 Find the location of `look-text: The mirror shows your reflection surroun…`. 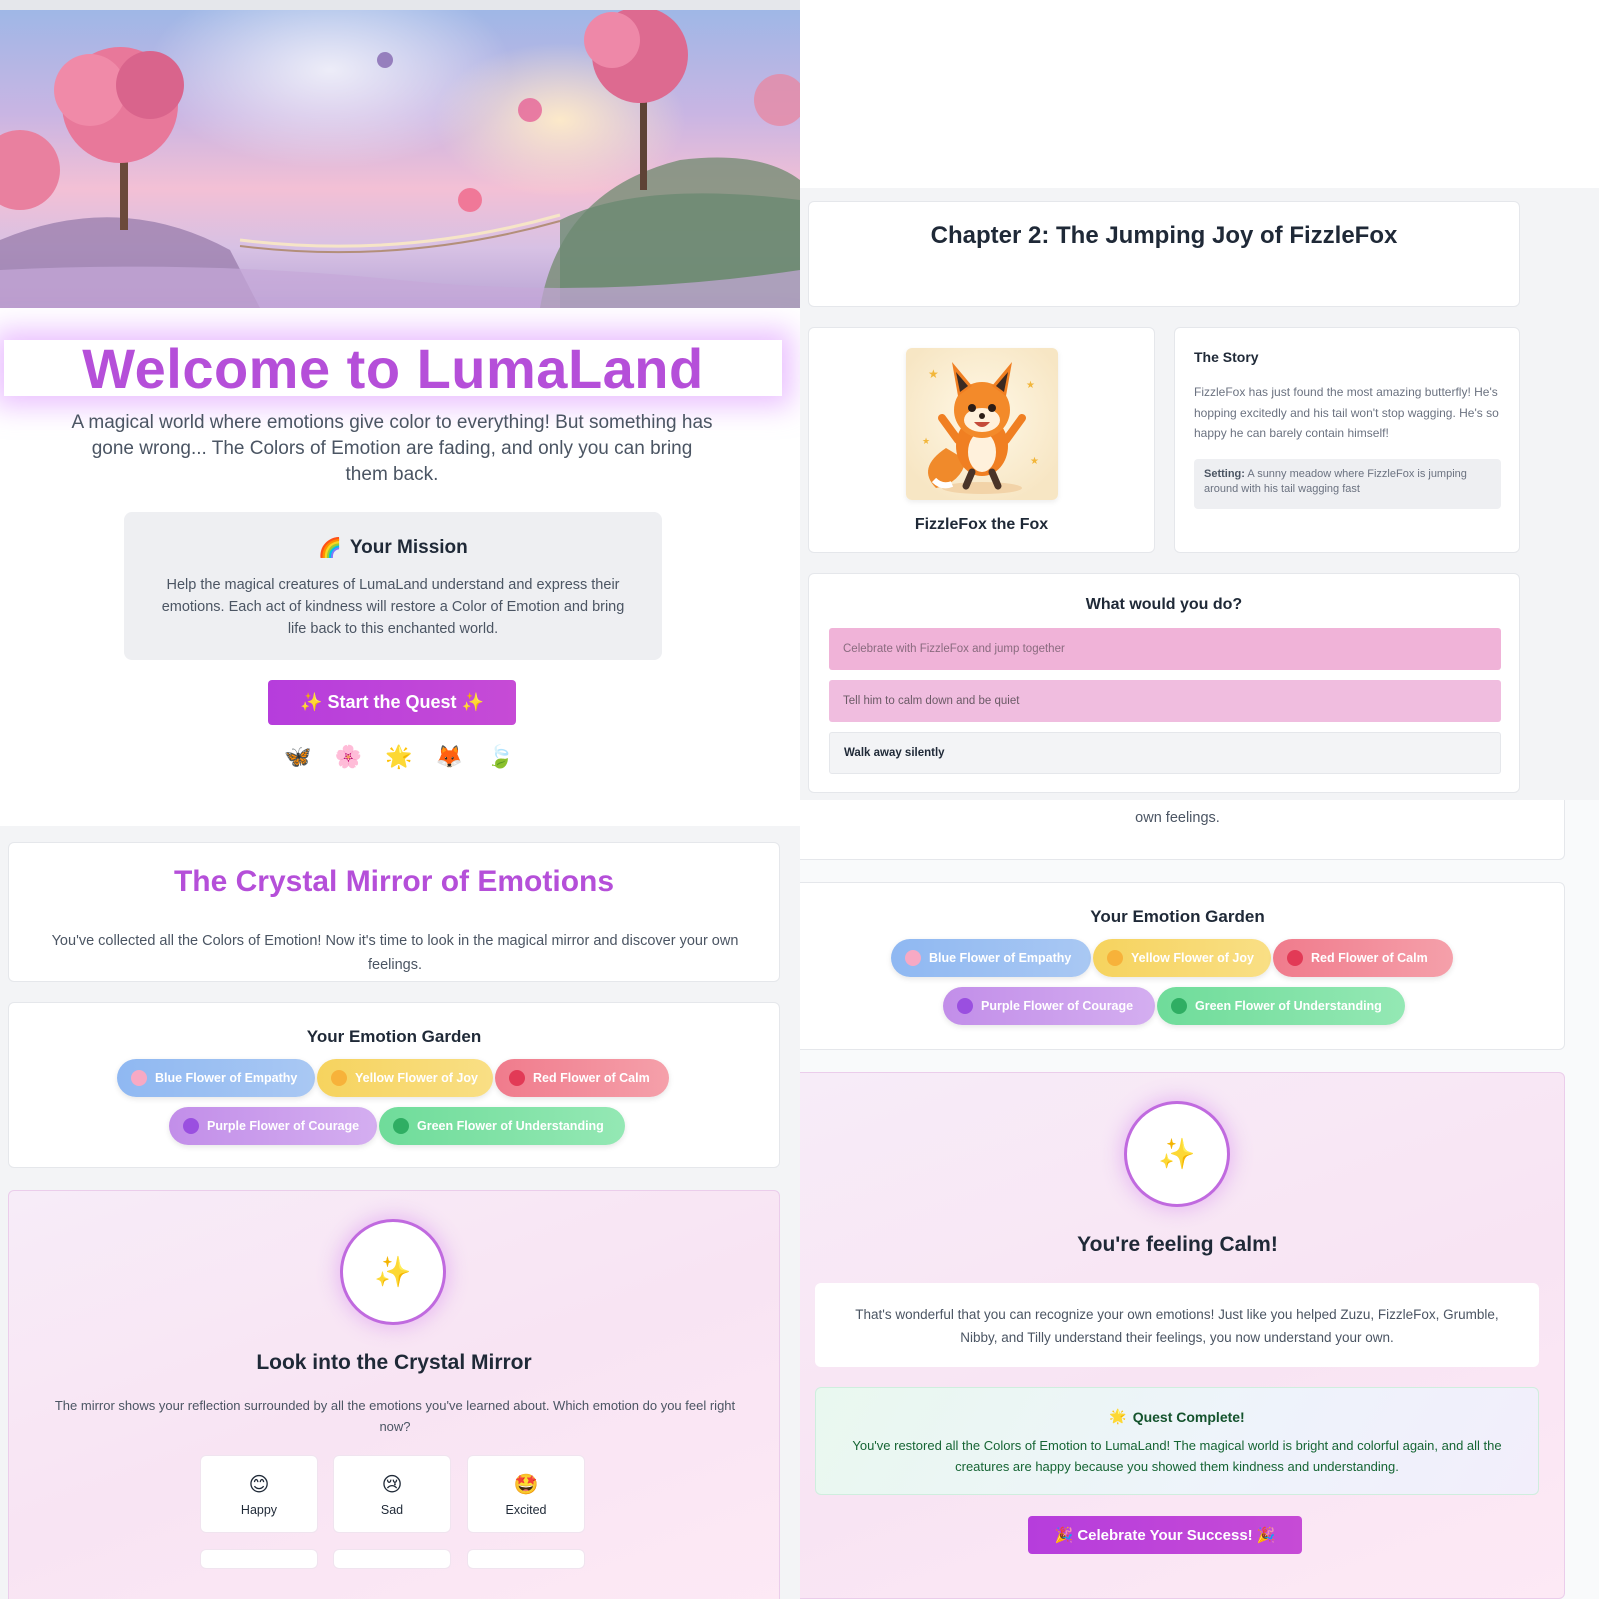

look-text: The mirror shows your reflection surroun… is located at coordinates (395, 1416).